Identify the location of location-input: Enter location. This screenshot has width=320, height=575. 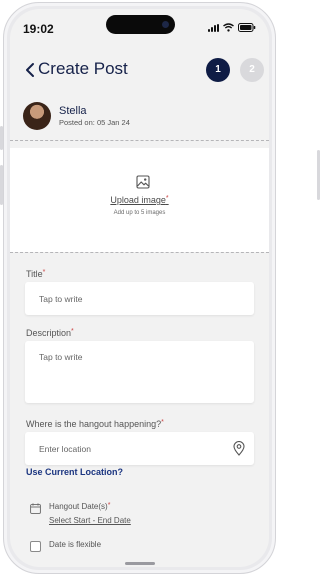
(139, 448).